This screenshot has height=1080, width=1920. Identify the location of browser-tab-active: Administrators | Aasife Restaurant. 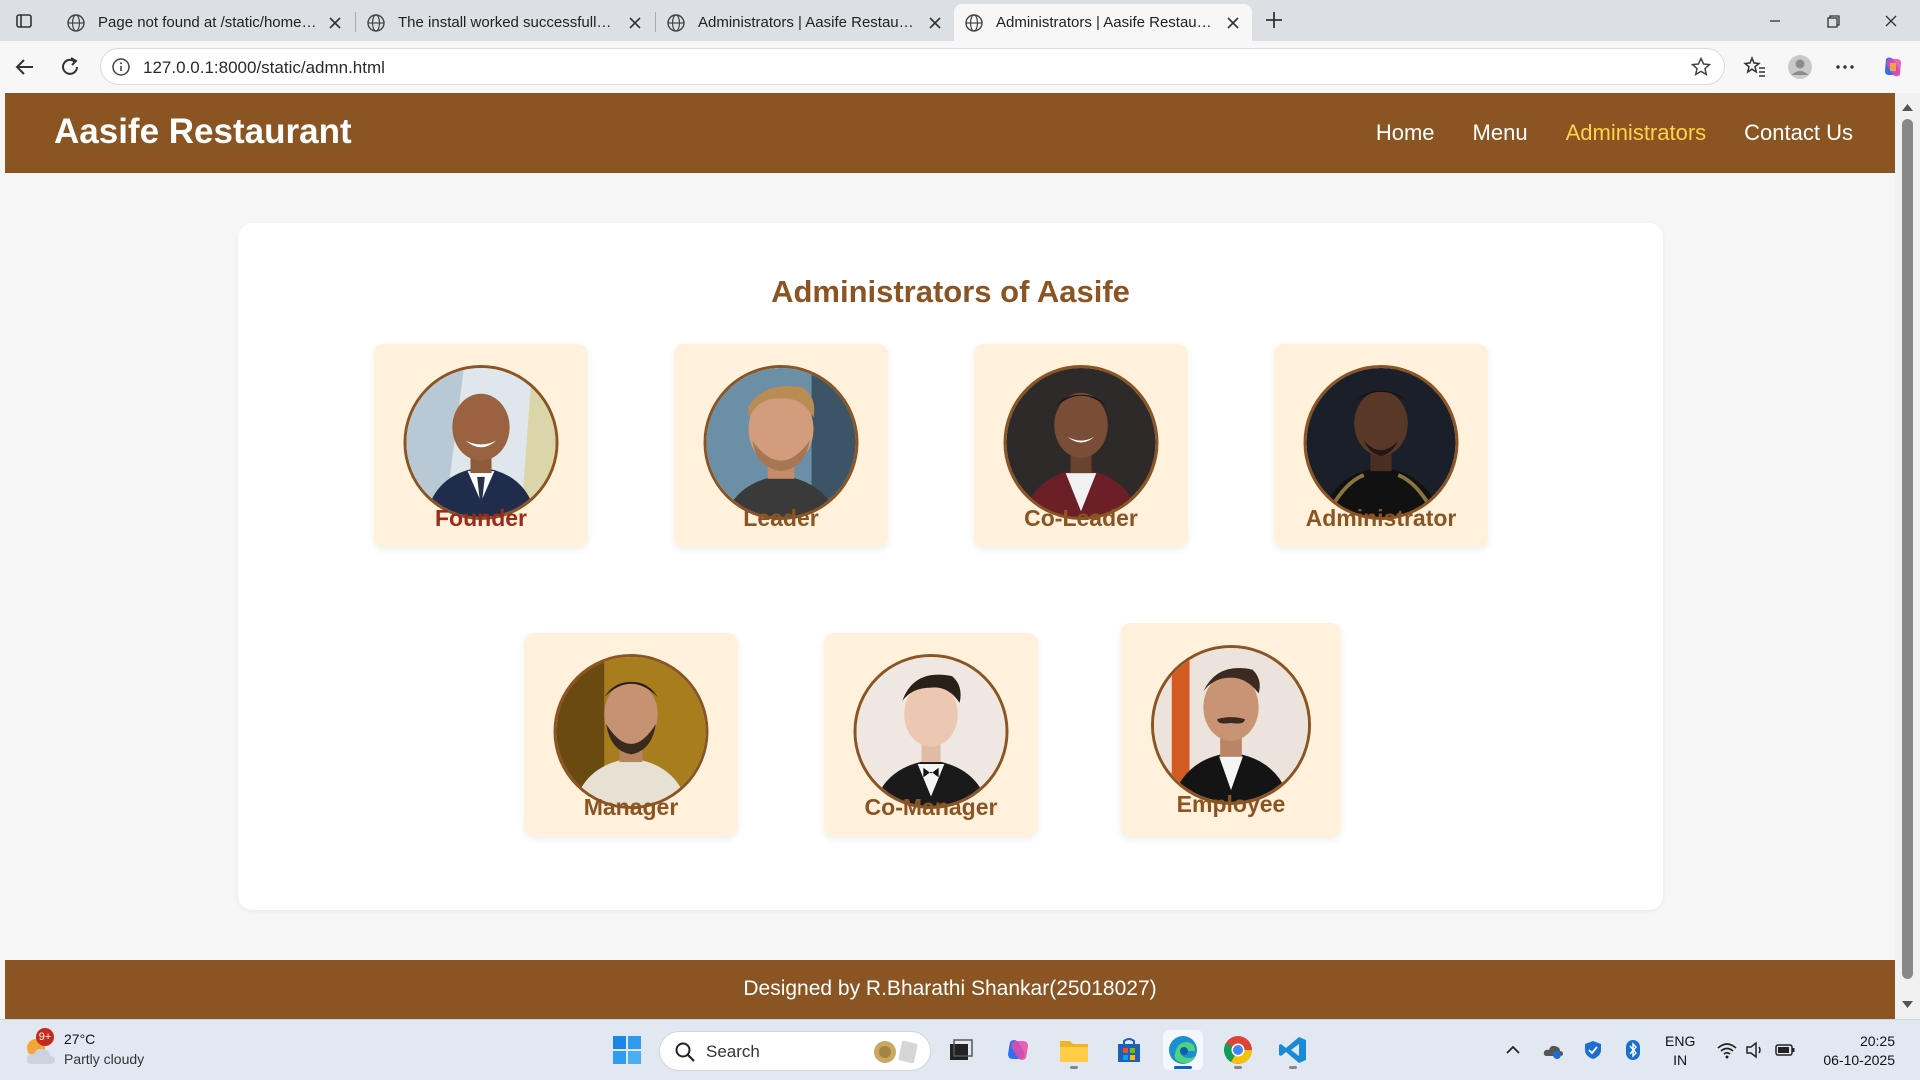
(1103, 22).